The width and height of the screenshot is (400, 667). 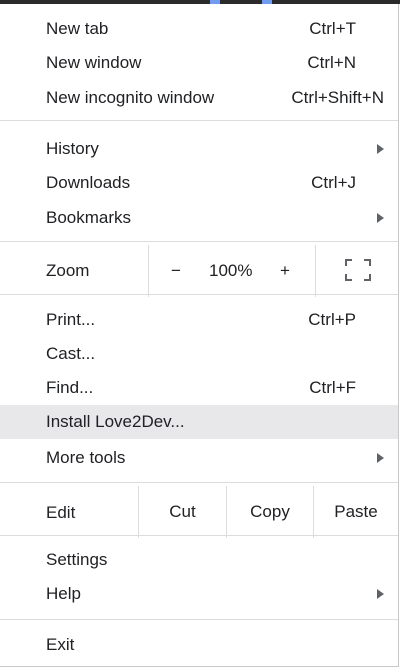 I want to click on menu-item-history: History, so click(x=199, y=149).